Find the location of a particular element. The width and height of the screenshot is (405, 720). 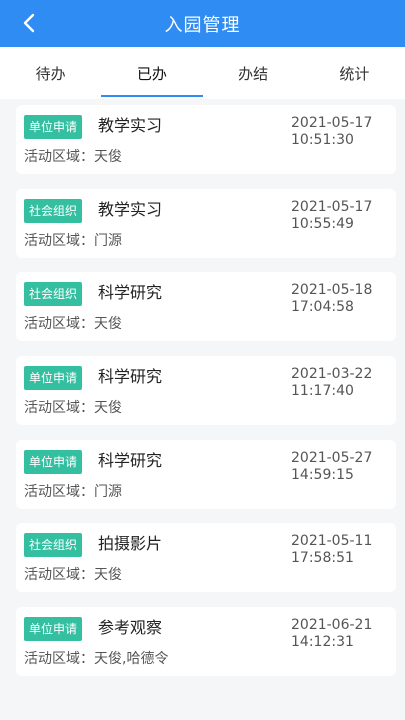

tab-pending: 待办 is located at coordinates (50, 73).